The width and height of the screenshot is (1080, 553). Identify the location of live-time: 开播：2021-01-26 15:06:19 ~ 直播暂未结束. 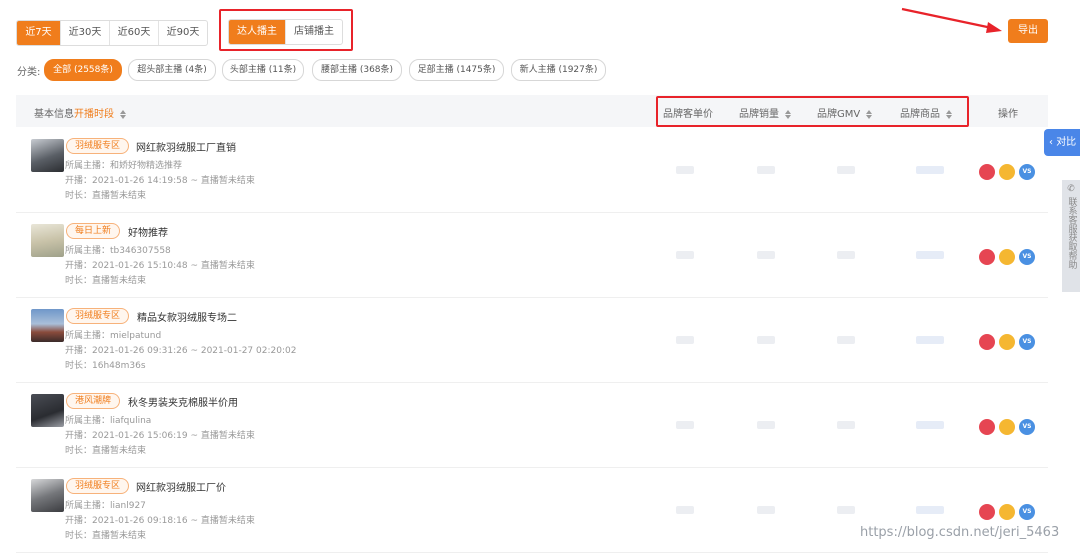
(160, 436).